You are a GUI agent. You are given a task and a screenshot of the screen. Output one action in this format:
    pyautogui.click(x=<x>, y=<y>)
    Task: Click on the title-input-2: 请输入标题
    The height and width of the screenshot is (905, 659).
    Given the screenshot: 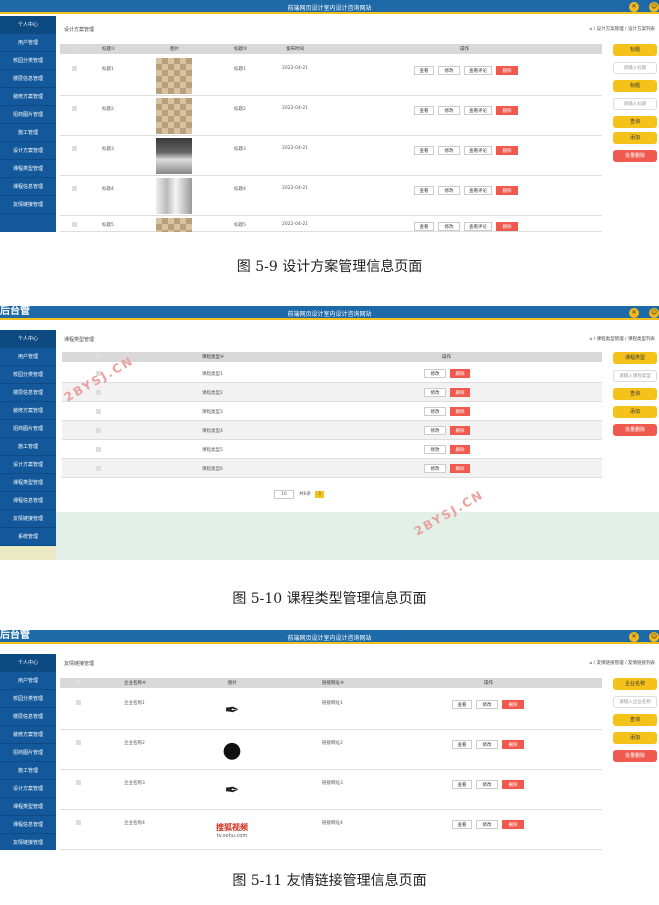 What is the action you would take?
    pyautogui.click(x=635, y=104)
    